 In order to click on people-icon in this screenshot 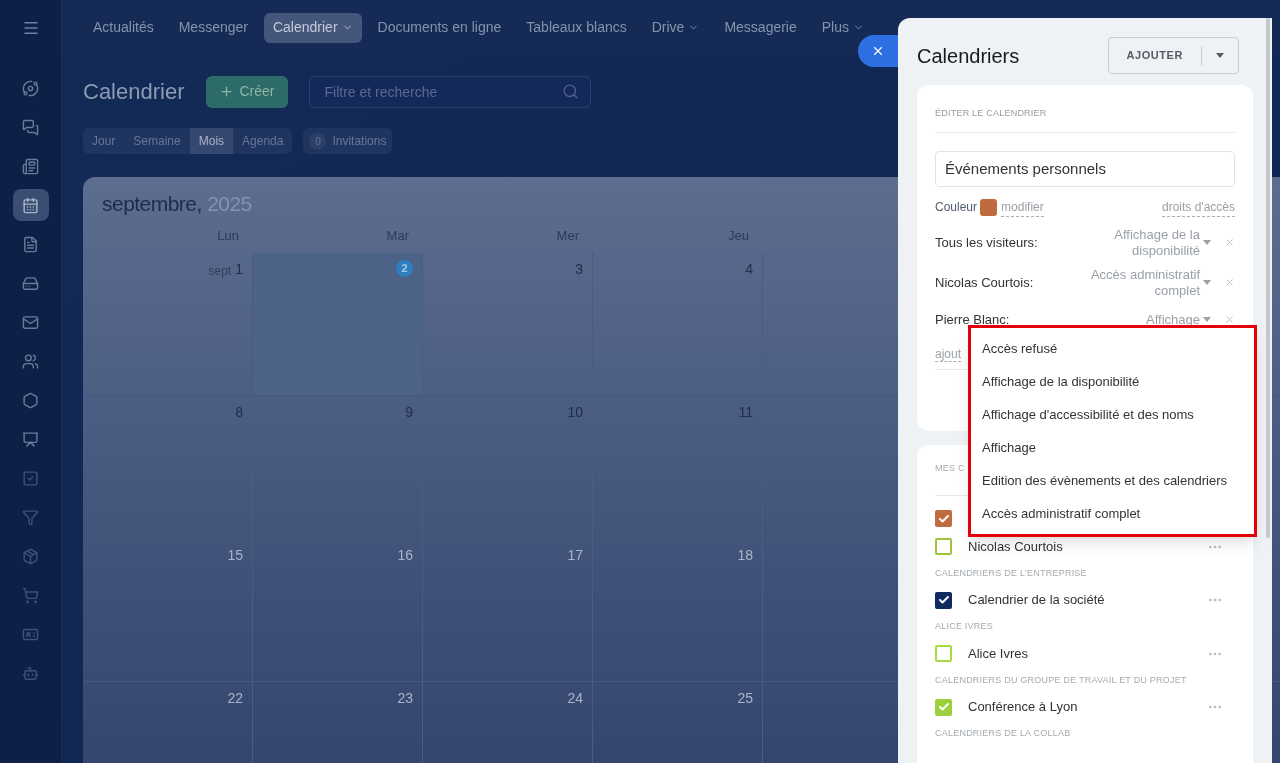, I will do `click(30, 361)`.